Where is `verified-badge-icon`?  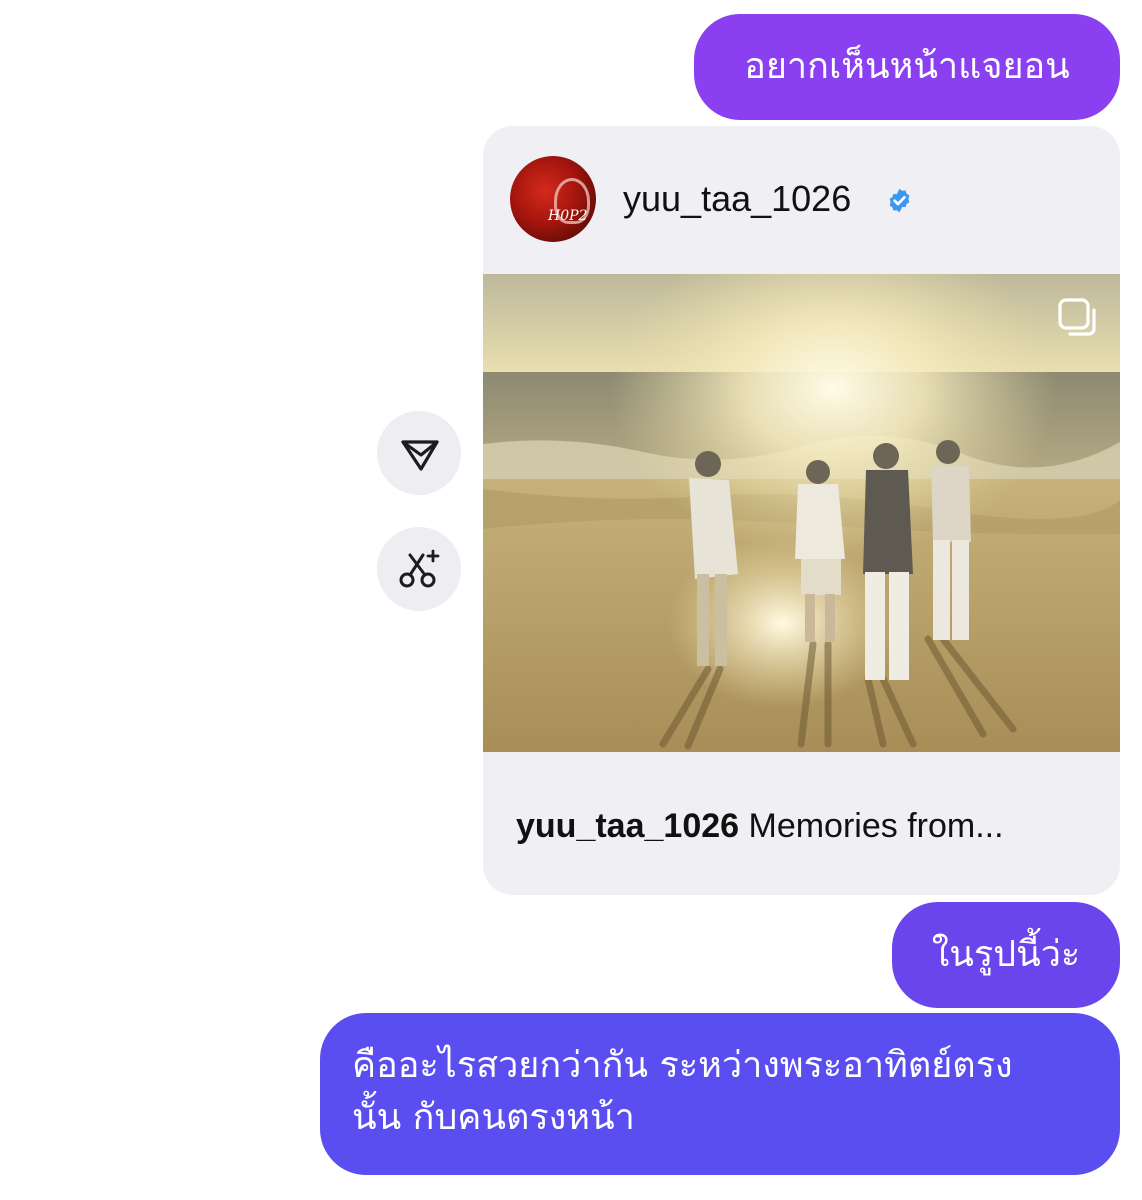 verified-badge-icon is located at coordinates (899, 200).